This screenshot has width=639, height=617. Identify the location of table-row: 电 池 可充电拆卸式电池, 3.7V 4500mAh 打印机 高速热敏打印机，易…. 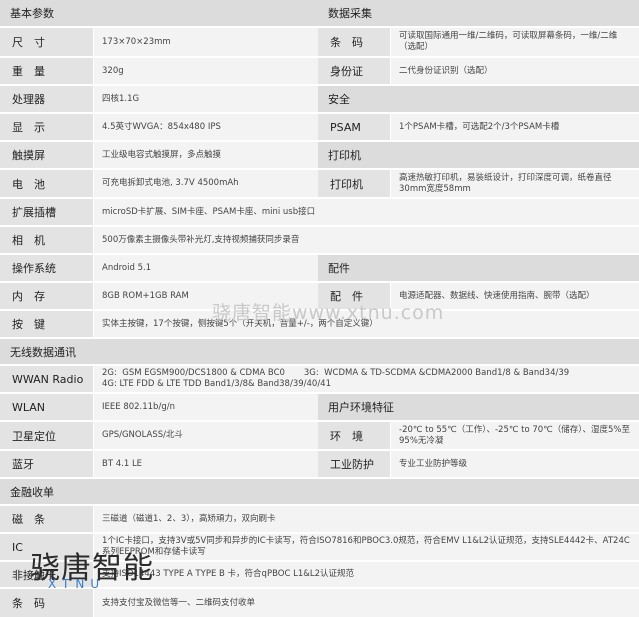
(319, 184).